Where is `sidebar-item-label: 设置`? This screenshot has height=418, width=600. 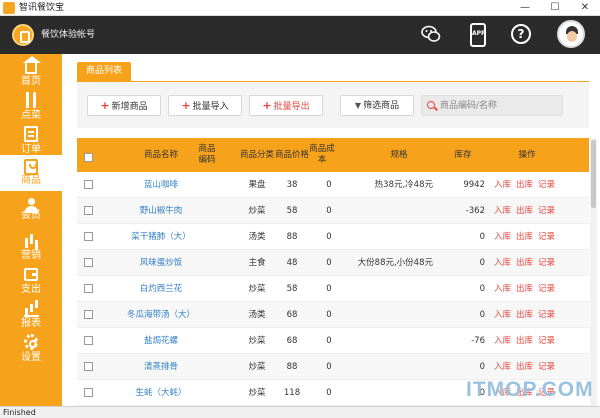 sidebar-item-label: 设置 is located at coordinates (31, 357).